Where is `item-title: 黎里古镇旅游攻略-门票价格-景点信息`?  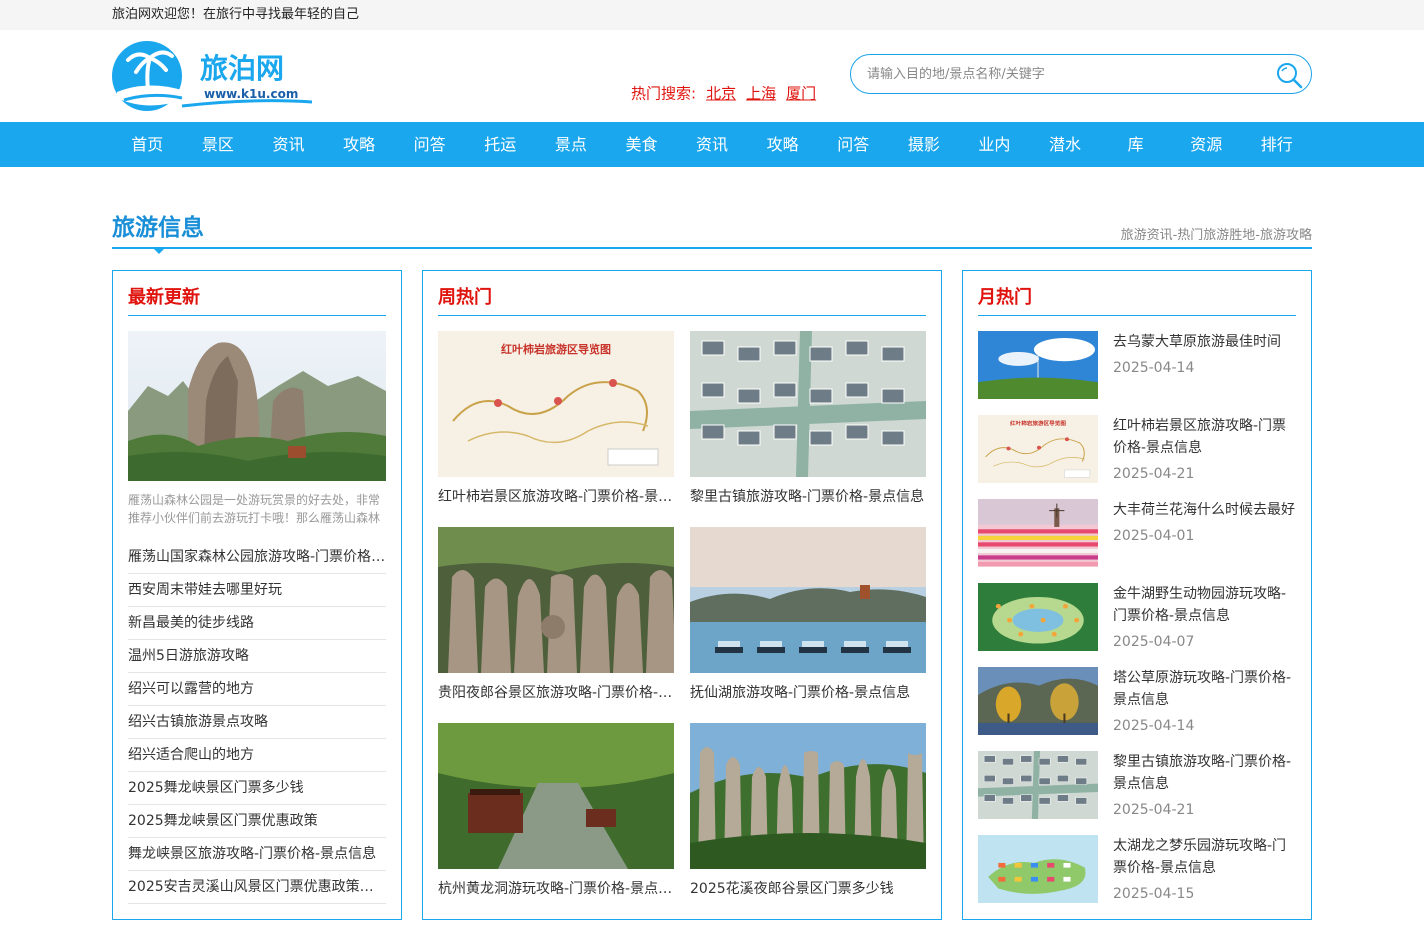 item-title: 黎里古镇旅游攻略-门票价格-景点信息 is located at coordinates (1205, 773).